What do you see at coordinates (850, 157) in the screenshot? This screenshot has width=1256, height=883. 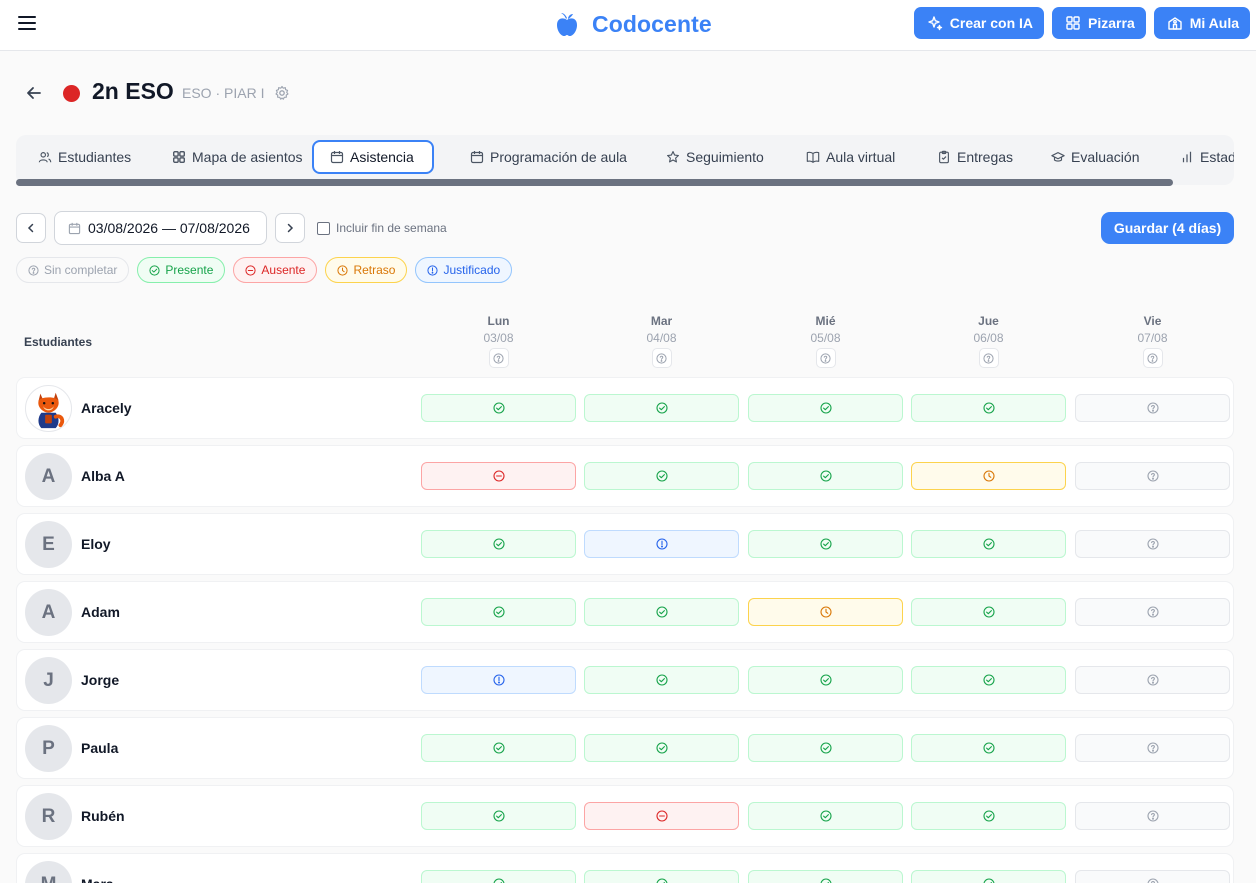 I see `tab-aula-virtual: Aula virtual` at bounding box center [850, 157].